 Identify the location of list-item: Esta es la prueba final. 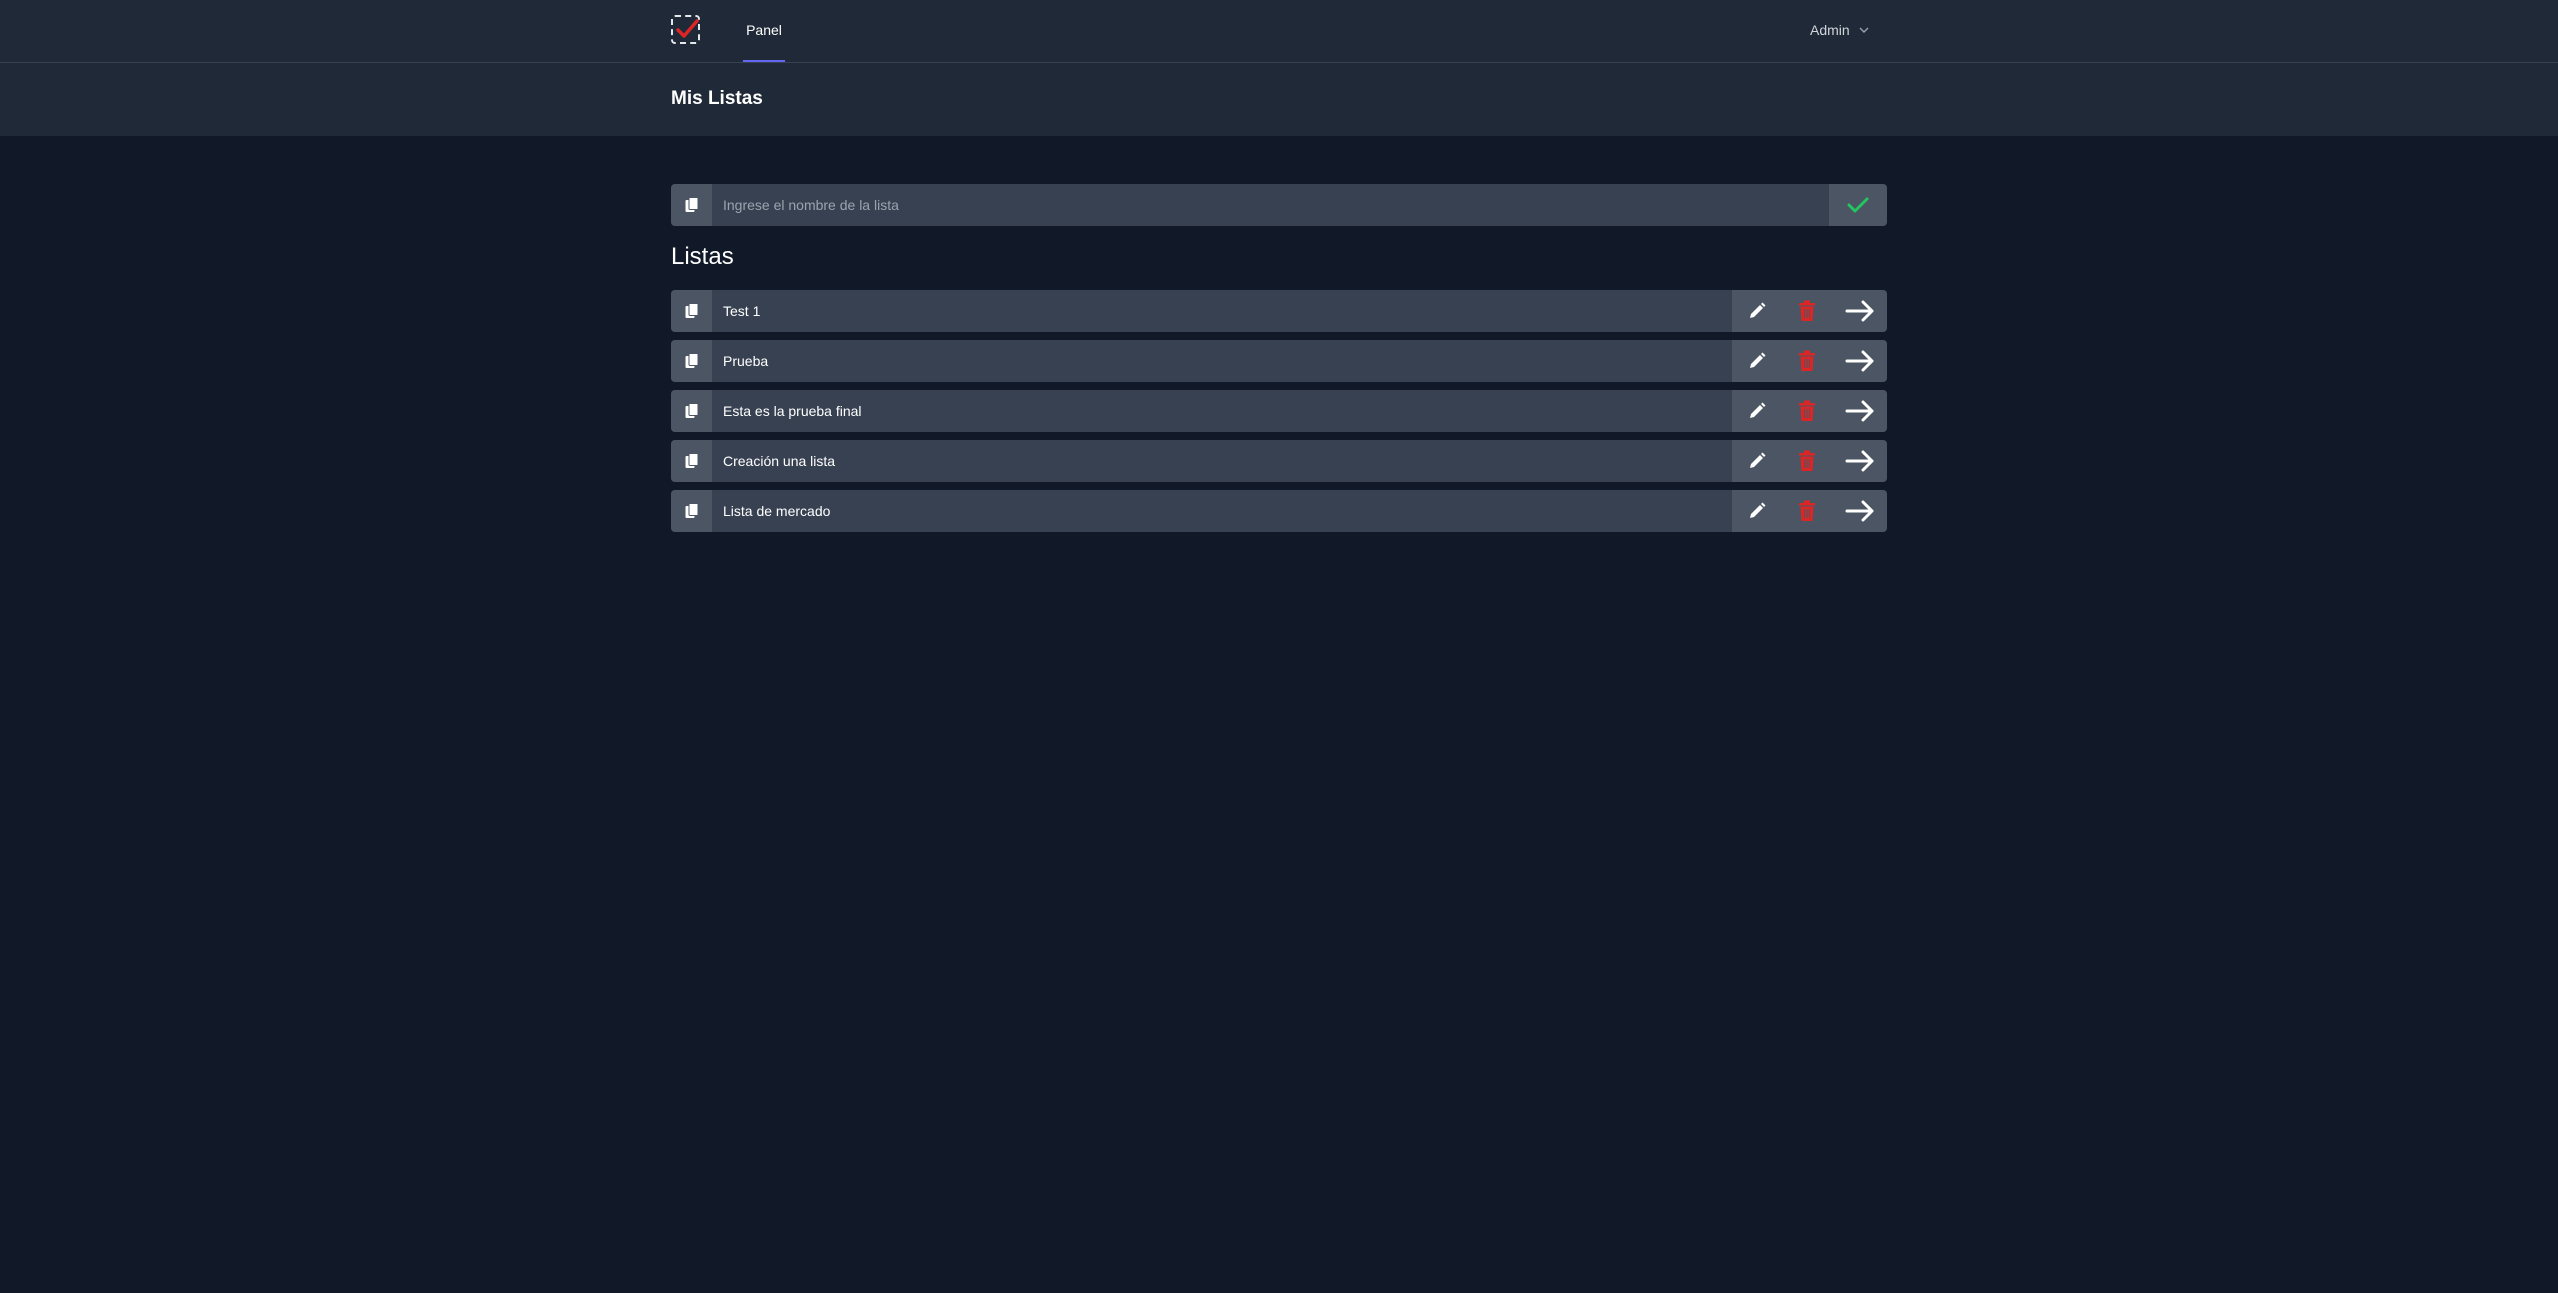
(1279, 411).